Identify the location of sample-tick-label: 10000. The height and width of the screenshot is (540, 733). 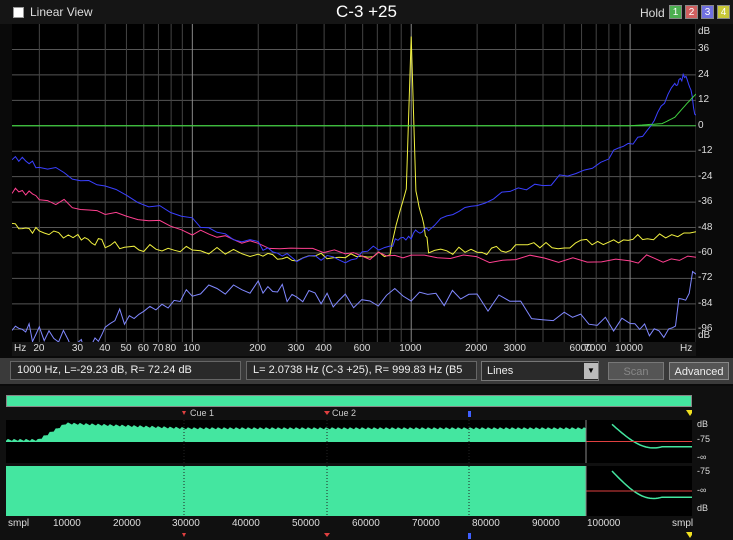
(67, 523).